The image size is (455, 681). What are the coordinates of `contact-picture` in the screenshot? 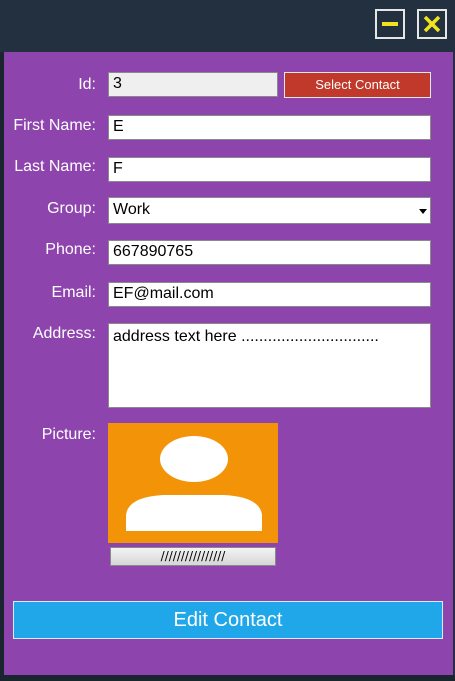 It's located at (193, 483).